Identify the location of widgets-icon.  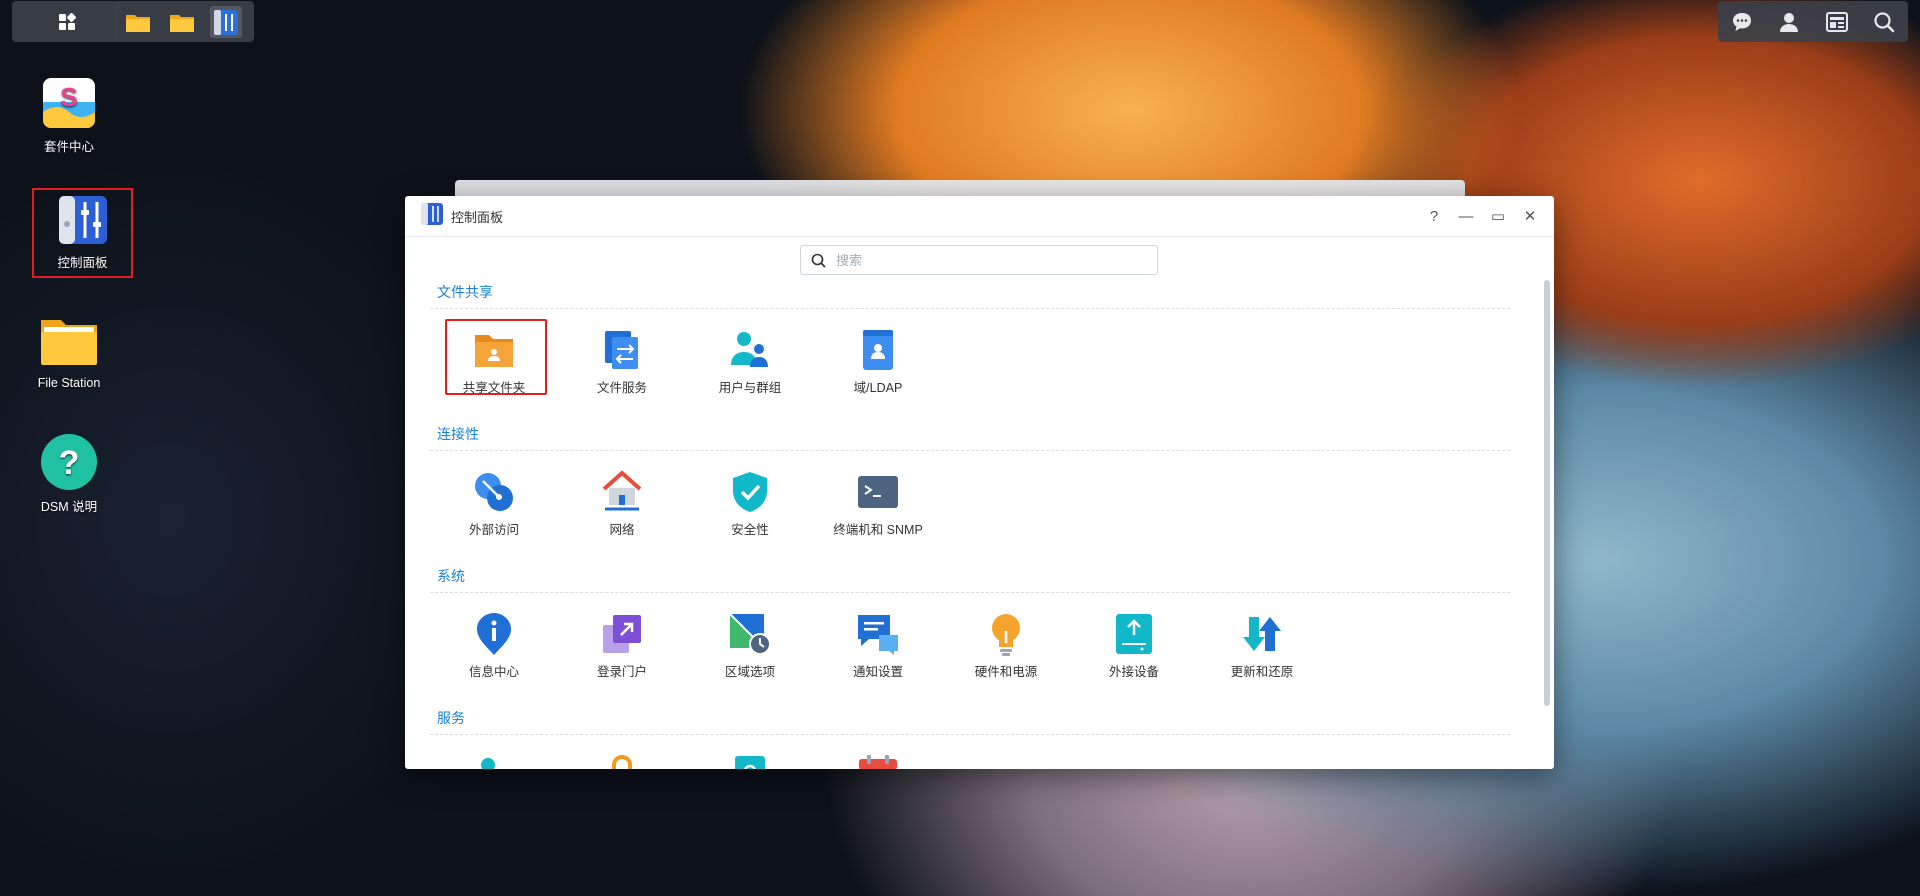
(1836, 21).